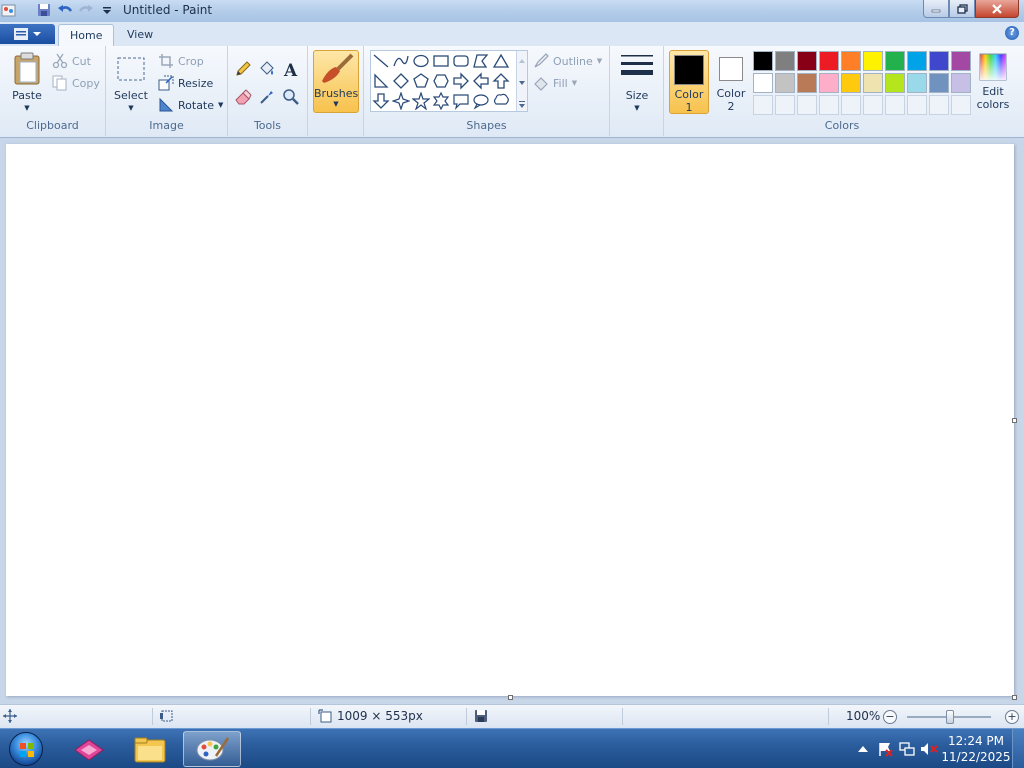 This screenshot has height=768, width=1024. I want to click on left-arrow-shape-icon, so click(481, 81).